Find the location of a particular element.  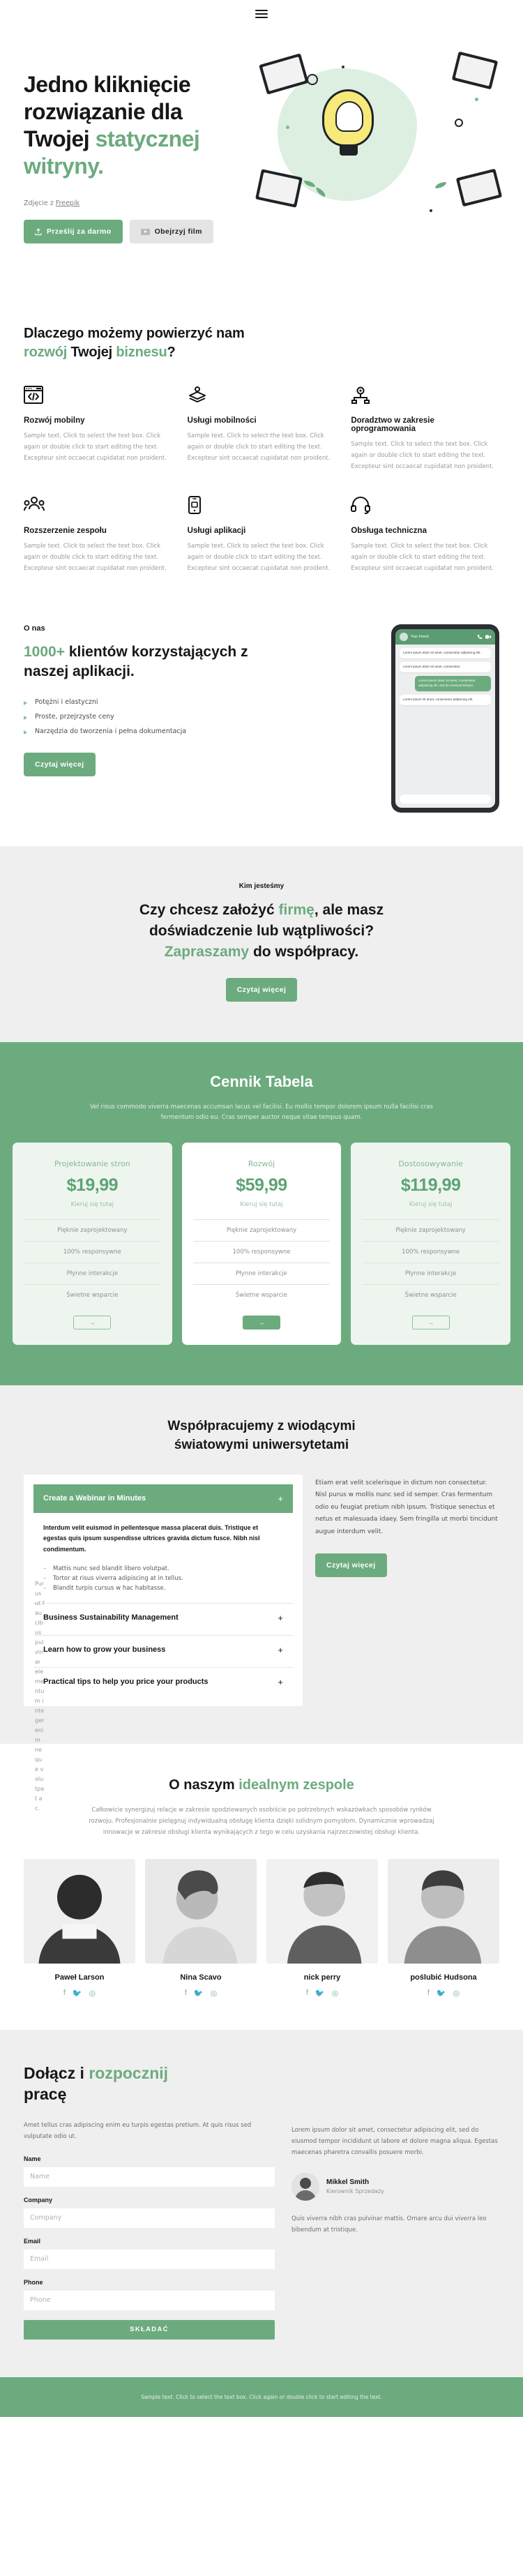

watch-video-label: Obejrzyj film is located at coordinates (178, 231).